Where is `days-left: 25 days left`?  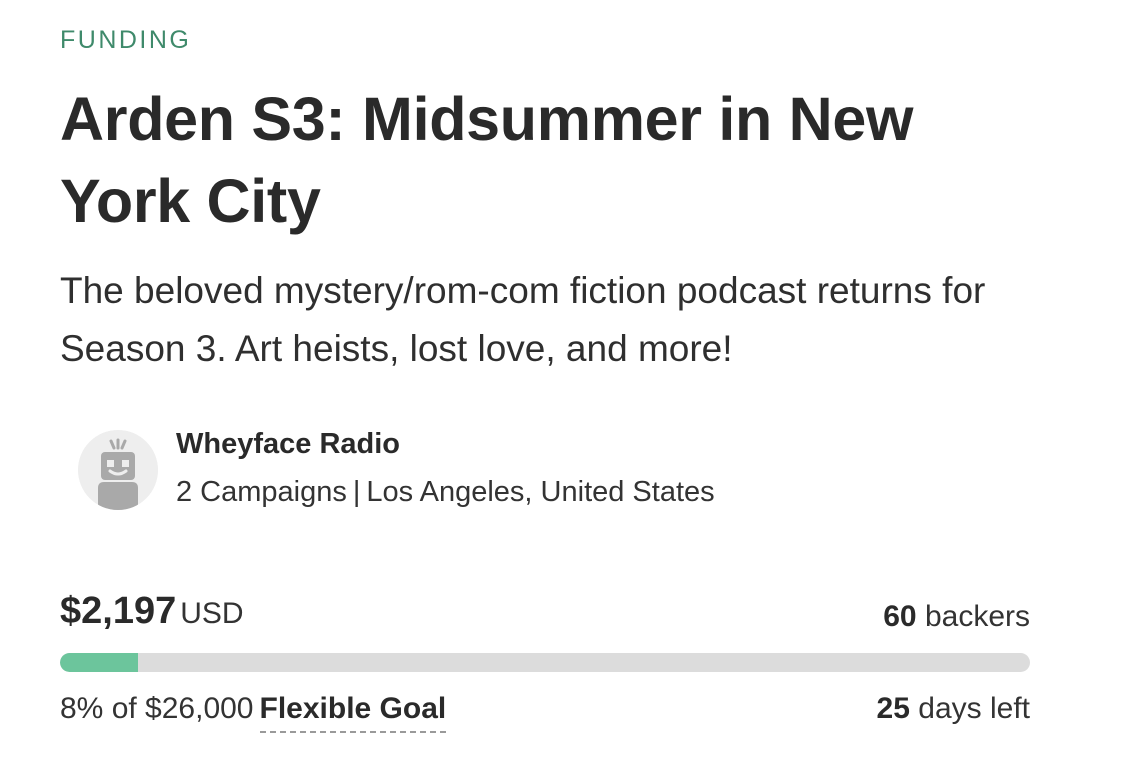 days-left: 25 days left is located at coordinates (953, 709).